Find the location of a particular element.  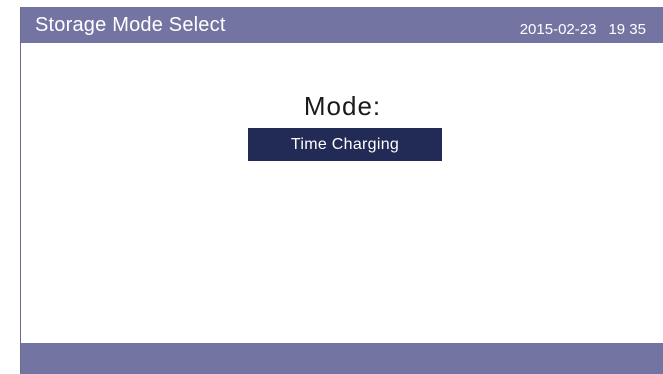

datetime-display: 2015-02-23 19 35 is located at coordinates (583, 29).